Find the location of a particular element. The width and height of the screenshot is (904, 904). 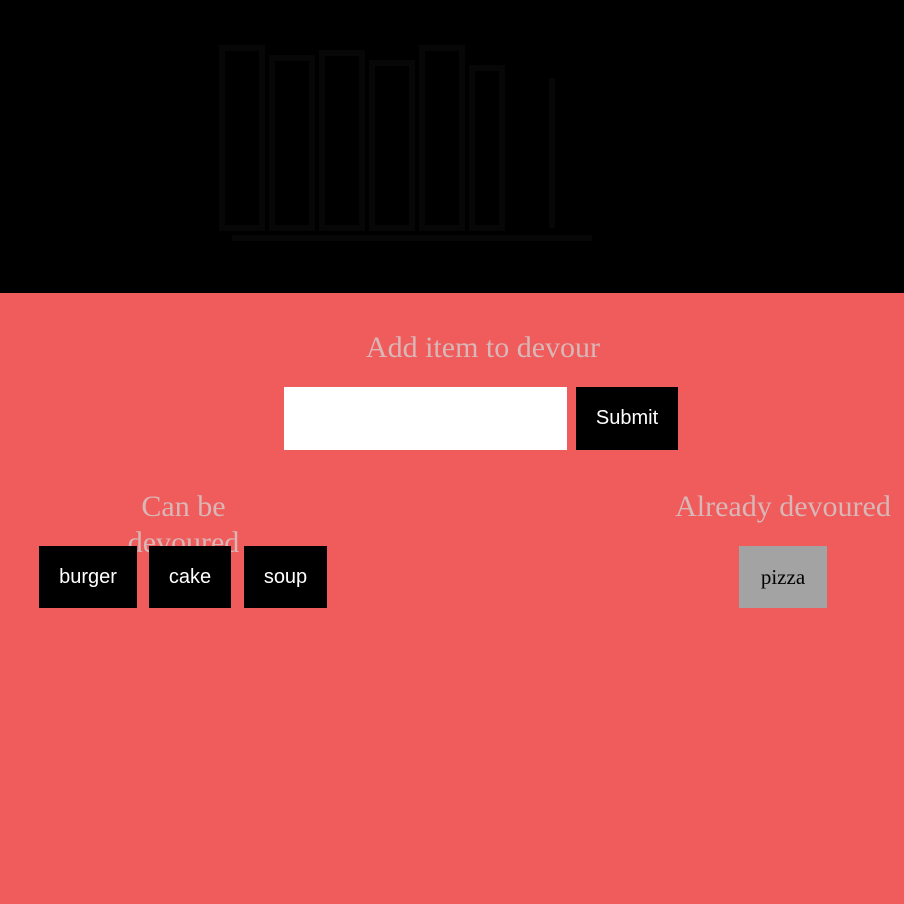

submit-button: Submit is located at coordinates (627, 418).